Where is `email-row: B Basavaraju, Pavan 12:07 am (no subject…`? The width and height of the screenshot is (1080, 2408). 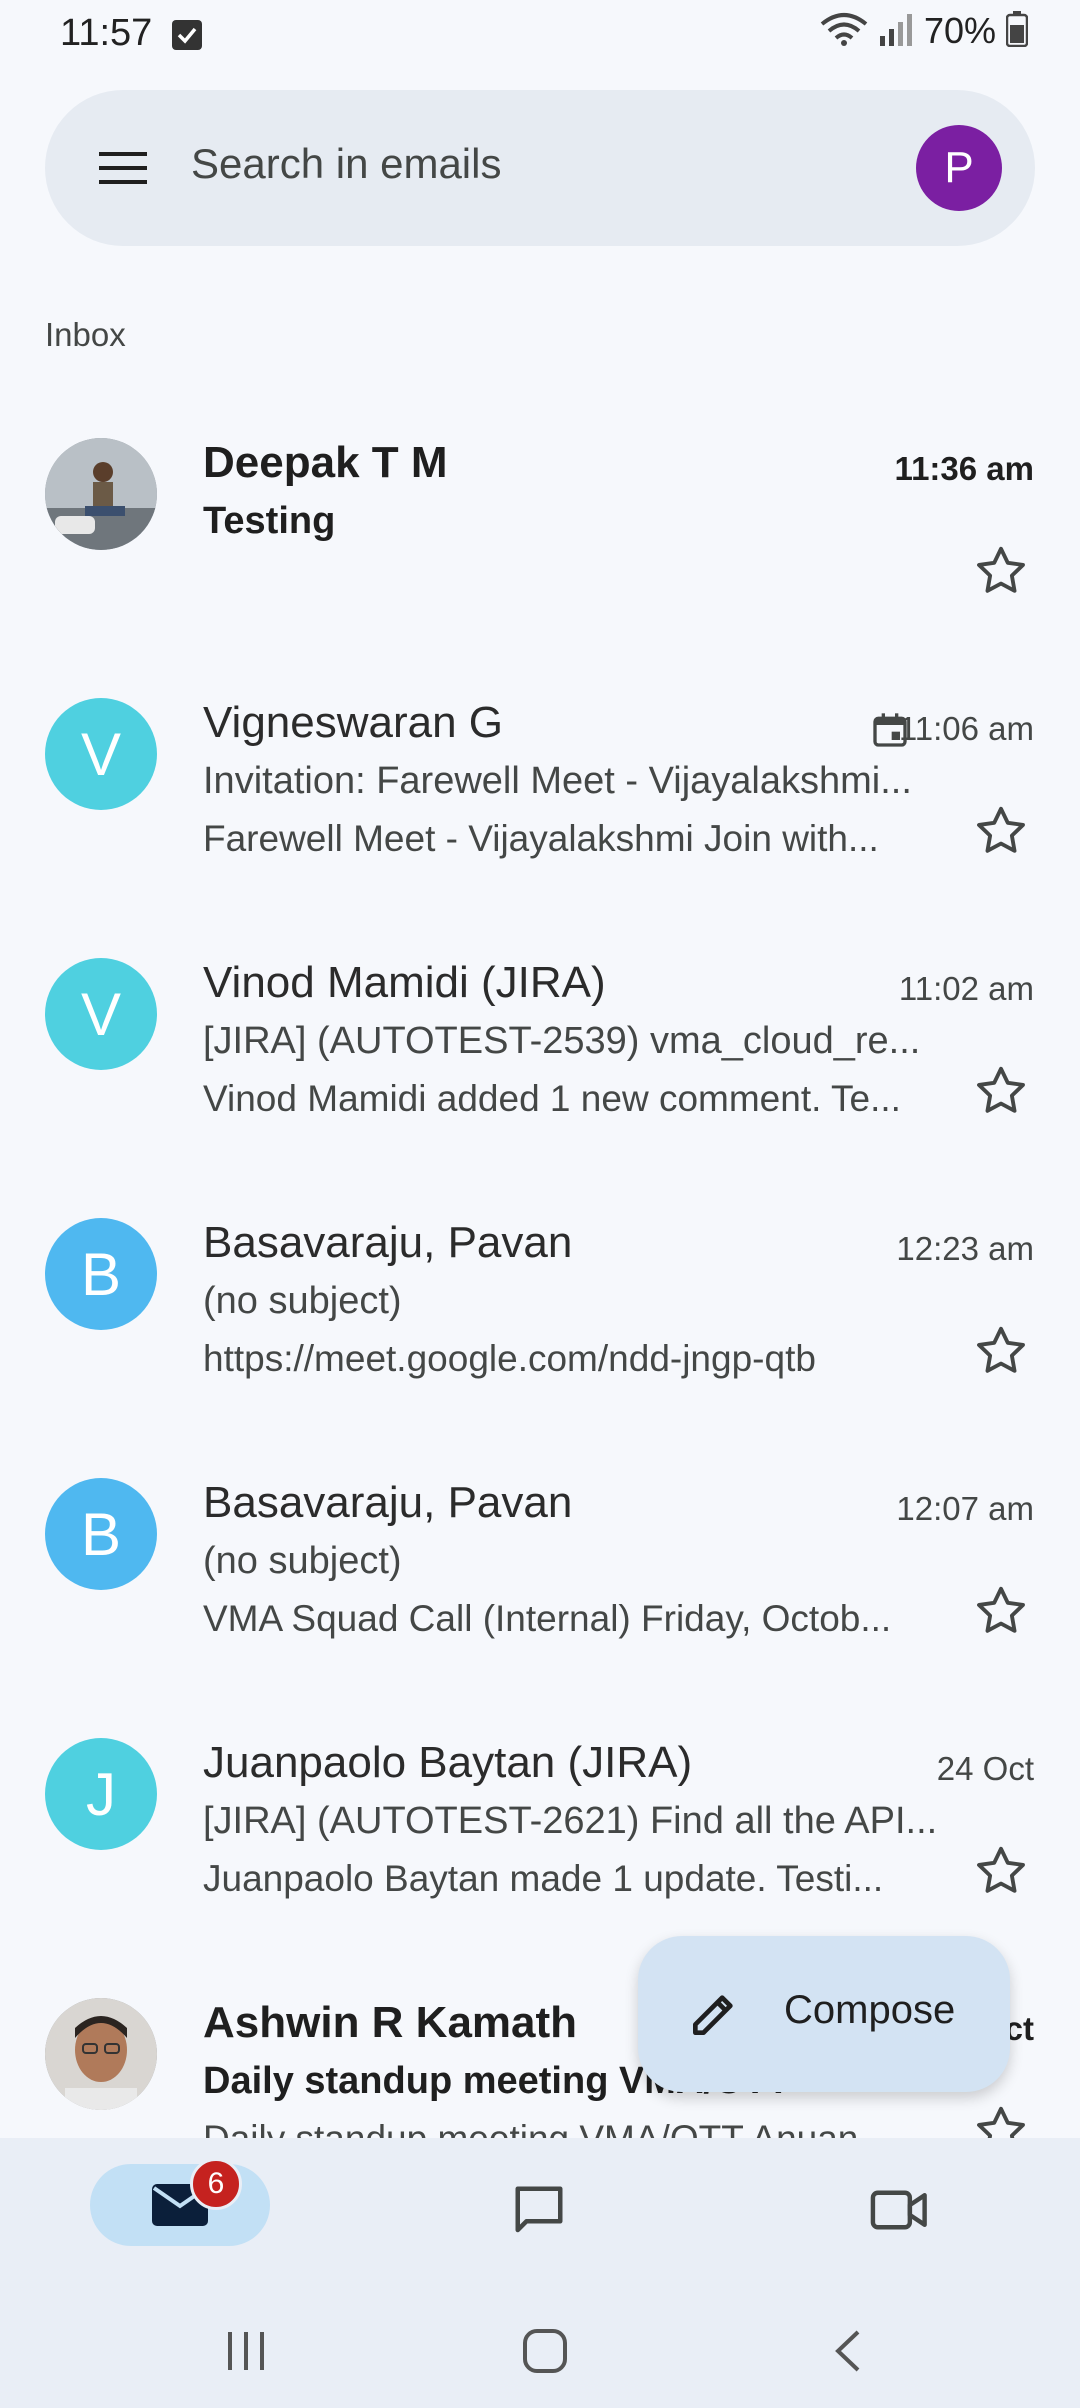
email-row: B Basavaraju, Pavan 12:07 am (no subject… is located at coordinates (540, 1570).